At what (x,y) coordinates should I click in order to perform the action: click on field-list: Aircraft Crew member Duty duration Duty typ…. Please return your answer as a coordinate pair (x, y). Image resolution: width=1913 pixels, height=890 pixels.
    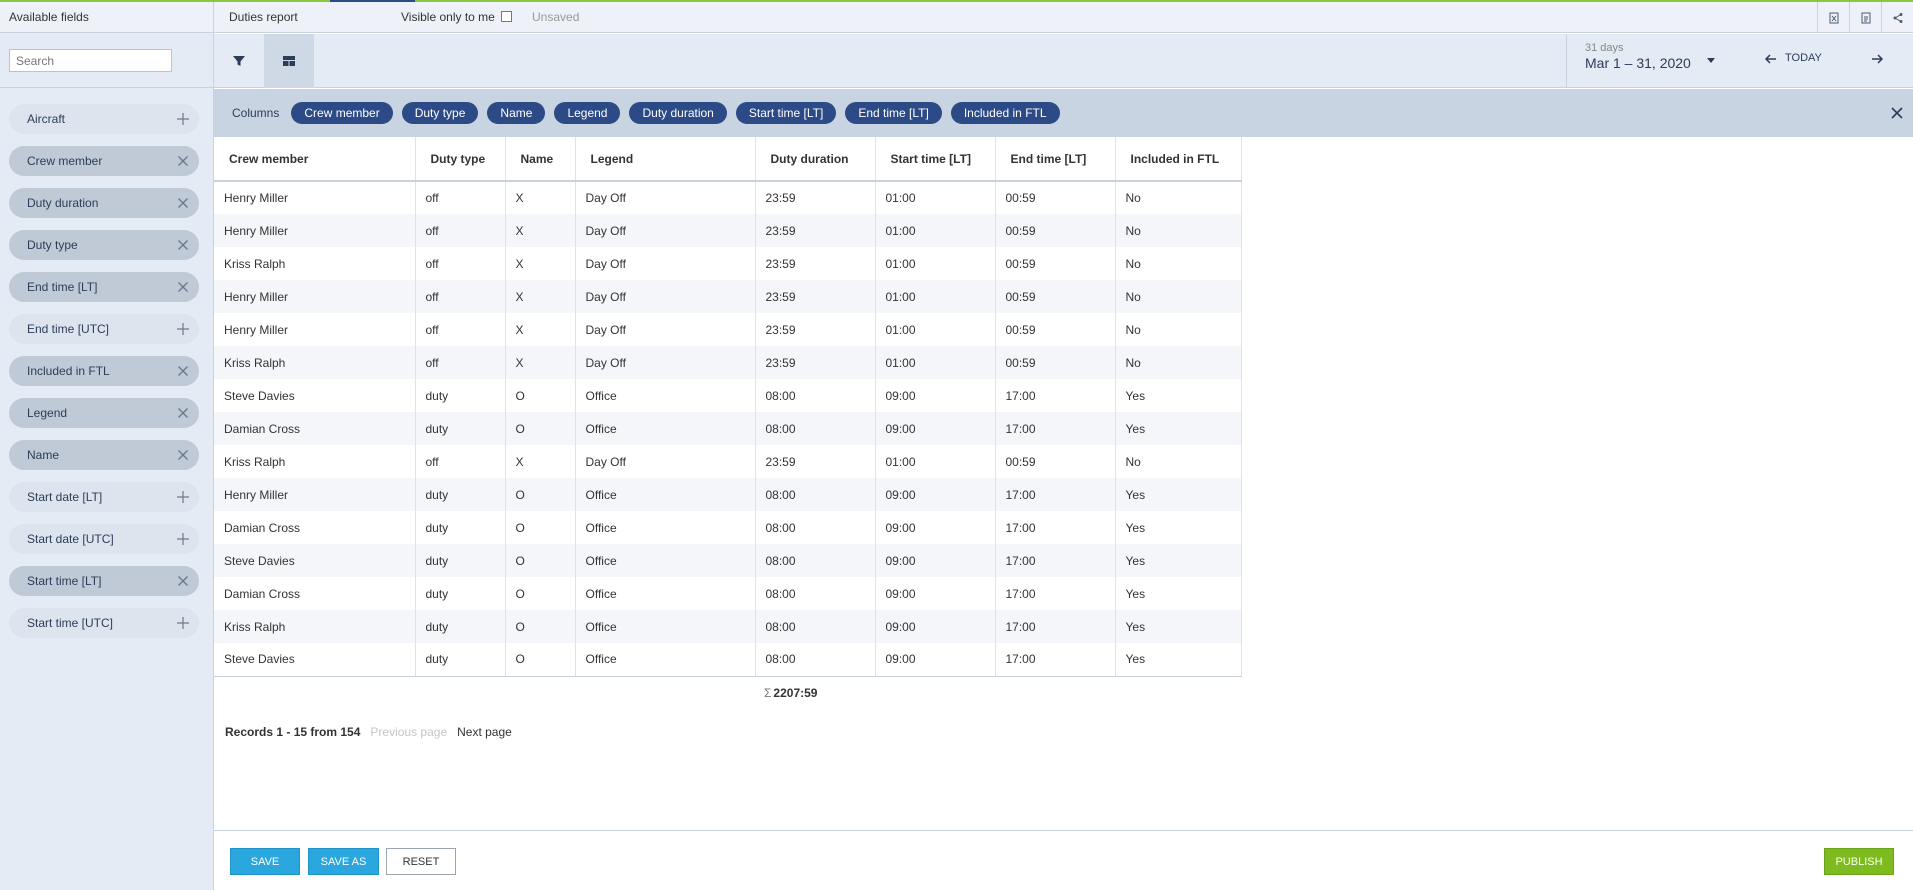
    Looking at the image, I should click on (106, 363).